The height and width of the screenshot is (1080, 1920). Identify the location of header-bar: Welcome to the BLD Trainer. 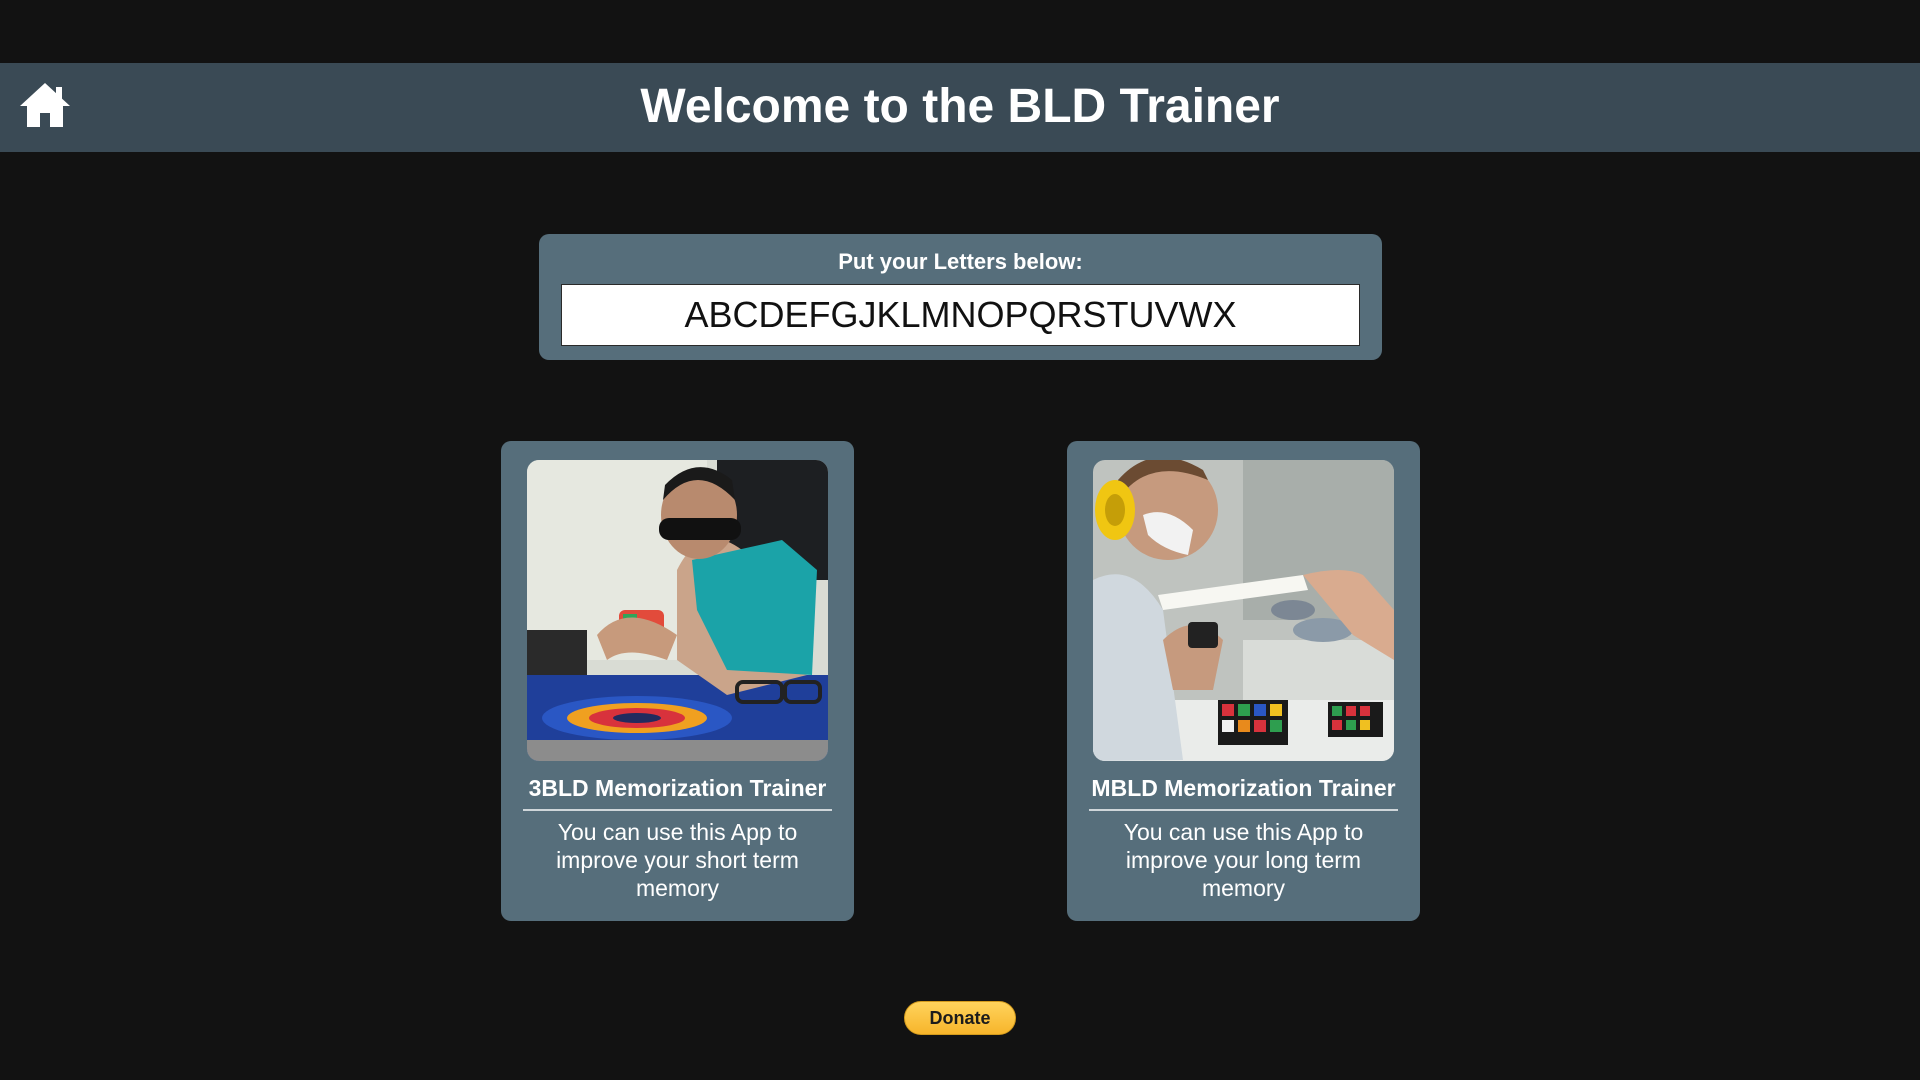
(960, 107).